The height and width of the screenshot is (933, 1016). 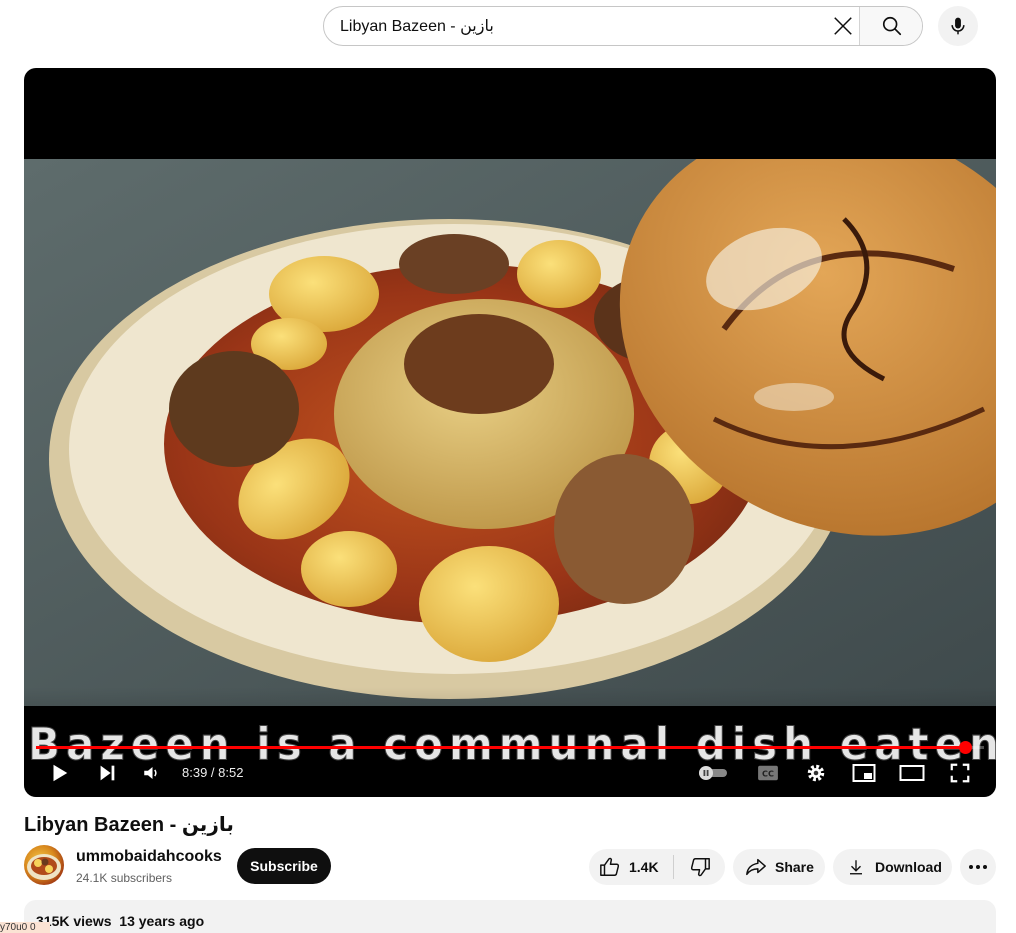 I want to click on autoplay-toggle, so click(x=713, y=773).